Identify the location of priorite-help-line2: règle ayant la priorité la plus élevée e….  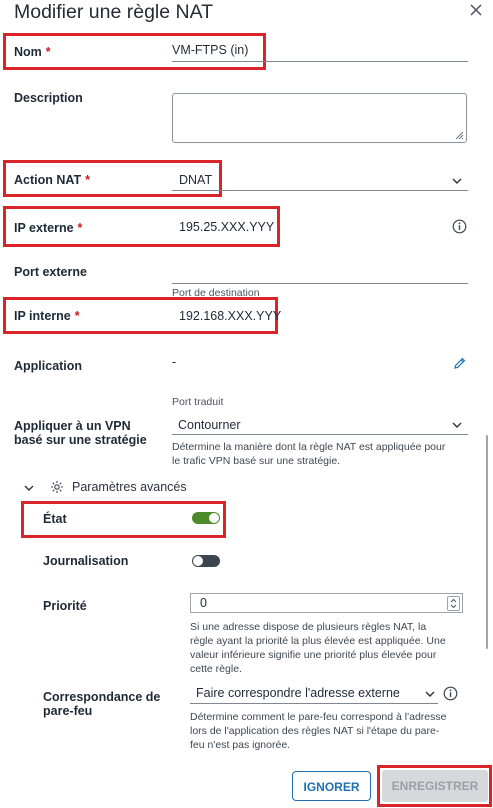
(318, 641).